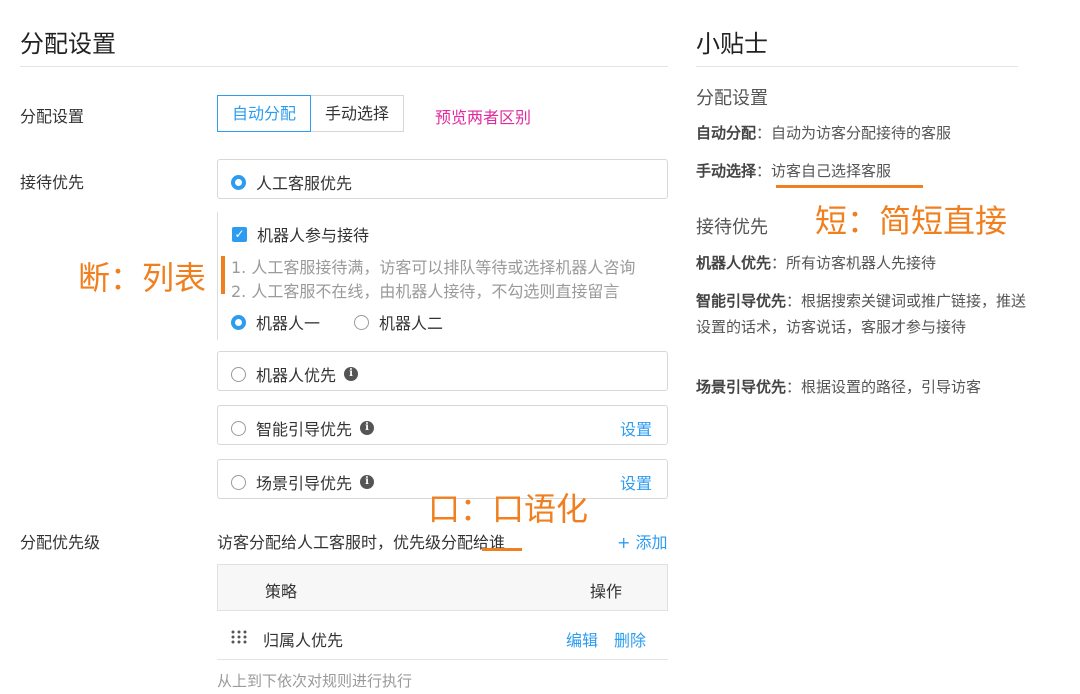  I want to click on priority-description: 访客分配给人工客服时，优先级分配给谁, so click(361, 542).